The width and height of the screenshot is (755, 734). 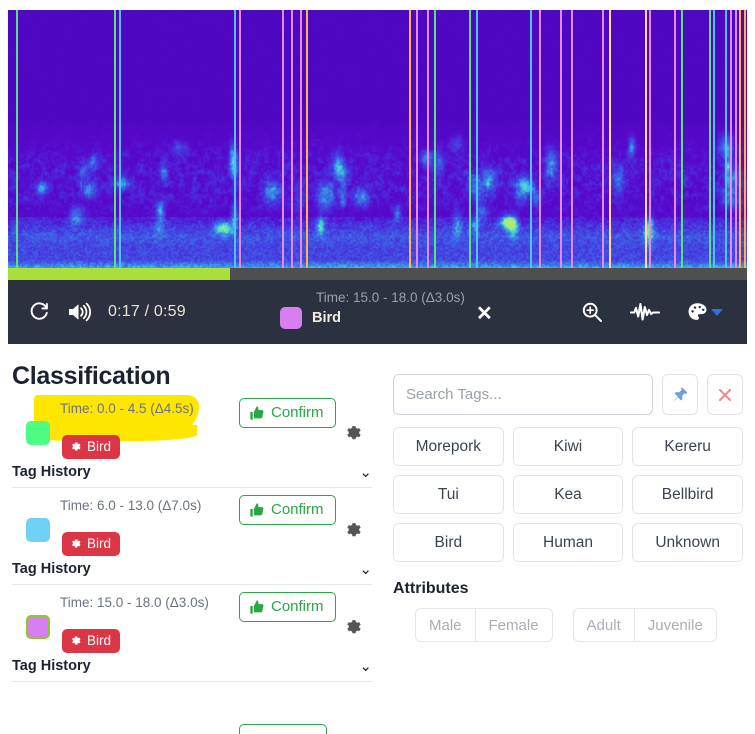 I want to click on playback-progress-track, so click(x=377, y=274).